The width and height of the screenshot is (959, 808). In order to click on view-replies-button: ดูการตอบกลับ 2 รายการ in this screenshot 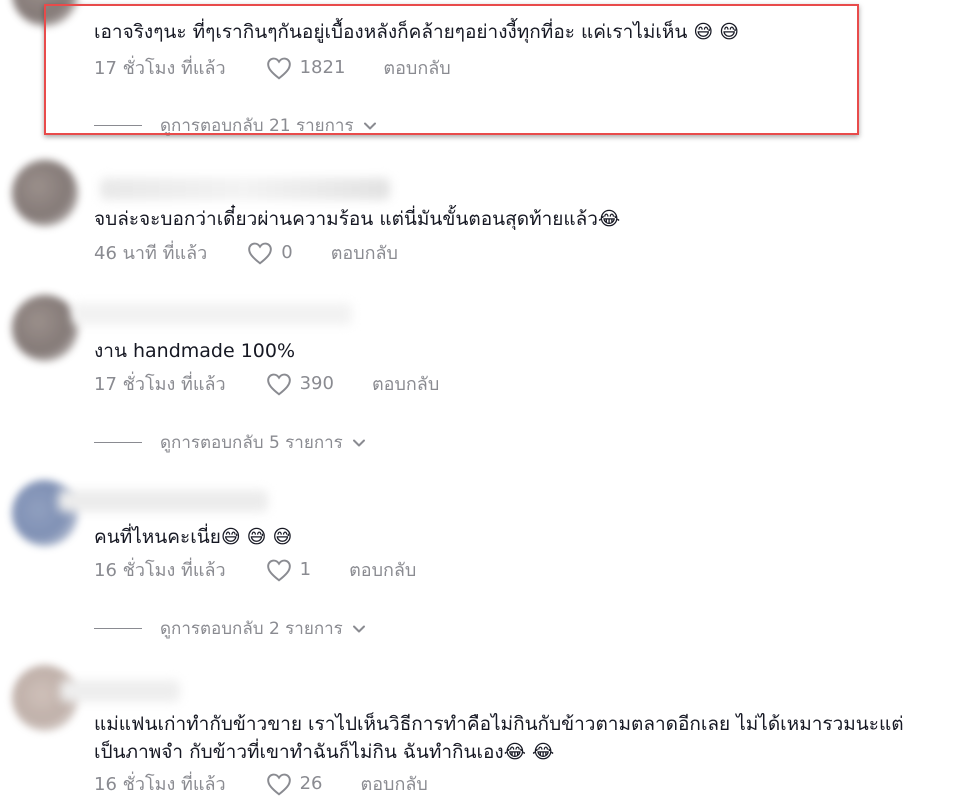, I will do `click(230, 628)`.